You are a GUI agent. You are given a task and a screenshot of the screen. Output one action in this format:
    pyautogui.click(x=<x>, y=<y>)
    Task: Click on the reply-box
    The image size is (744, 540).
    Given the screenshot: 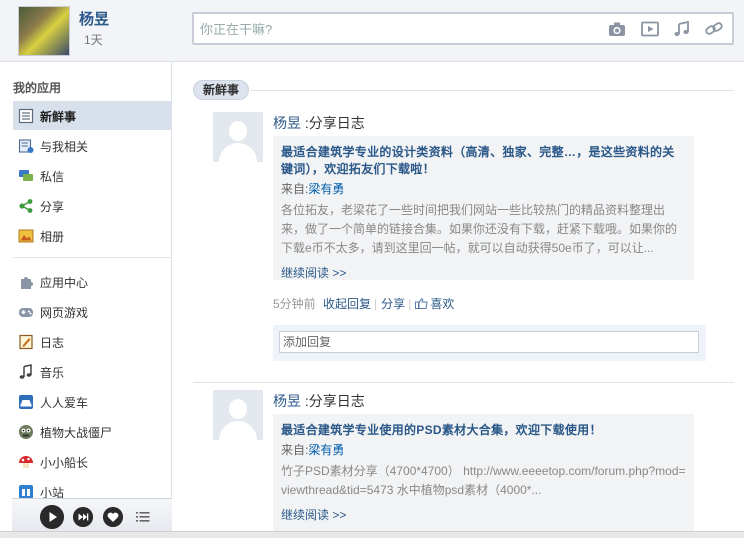 What is the action you would take?
    pyautogui.click(x=489, y=343)
    